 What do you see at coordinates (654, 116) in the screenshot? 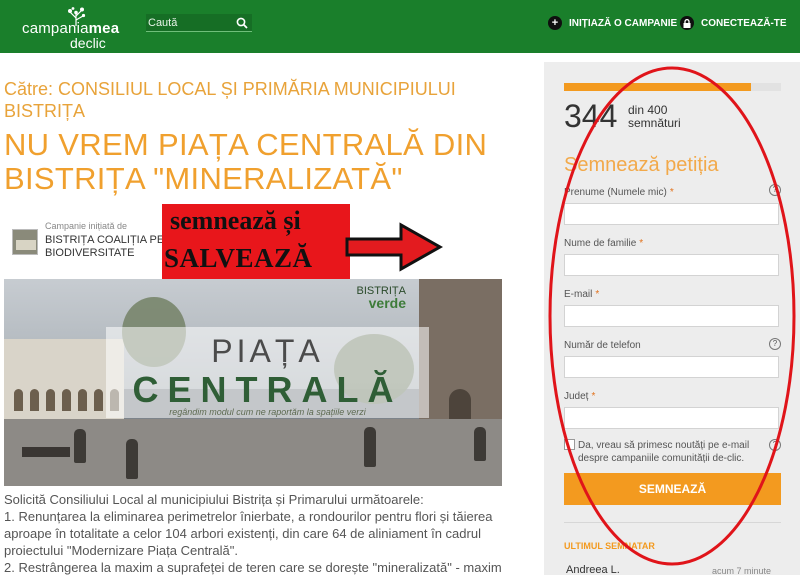
I see `signature-goal: din 400 semnături` at bounding box center [654, 116].